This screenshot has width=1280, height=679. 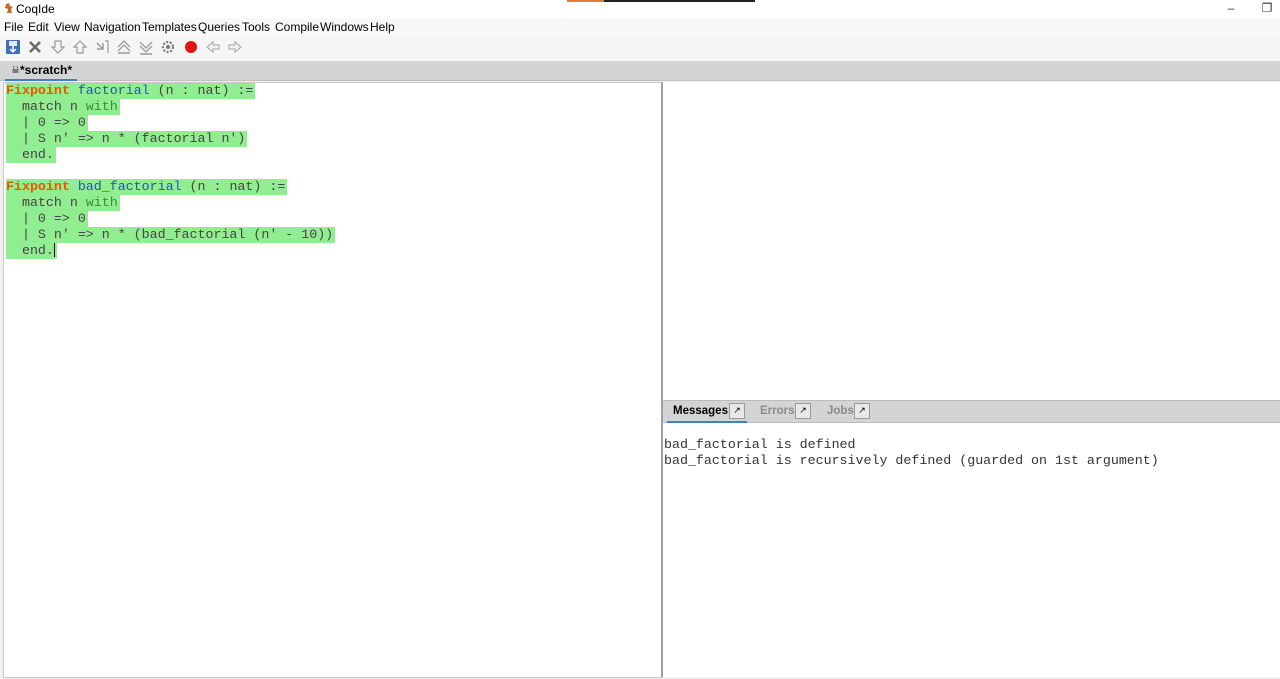 I want to click on menu-view: View, so click(x=67, y=27).